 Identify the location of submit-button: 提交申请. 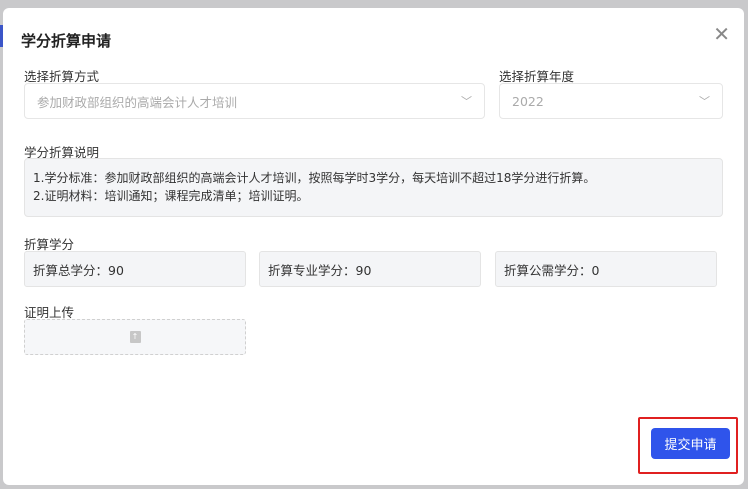
(690, 443).